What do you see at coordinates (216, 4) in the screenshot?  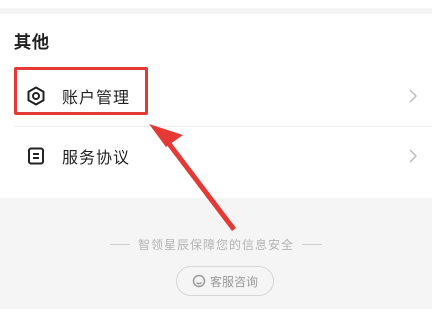 I see `top-strip` at bounding box center [216, 4].